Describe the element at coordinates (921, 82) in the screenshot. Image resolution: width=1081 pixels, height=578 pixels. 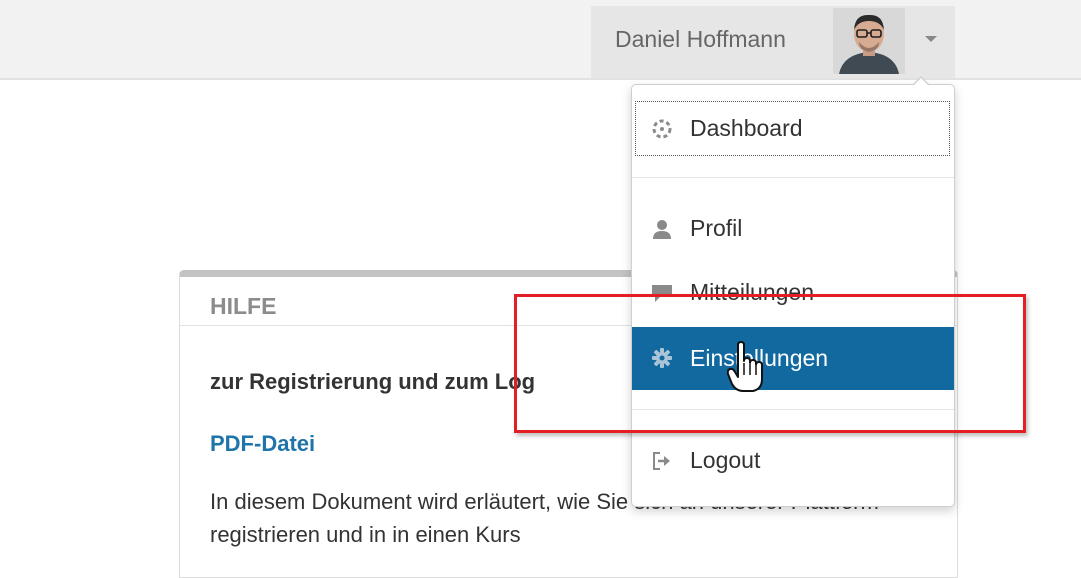
I see `dropdown-arrow-inner` at that location.